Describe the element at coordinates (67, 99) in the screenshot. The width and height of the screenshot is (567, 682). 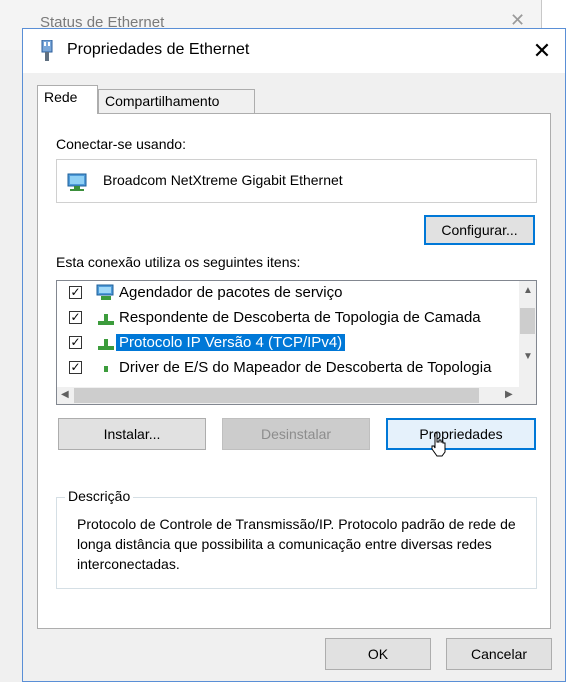
I see `tab-rede: Rede` at that location.